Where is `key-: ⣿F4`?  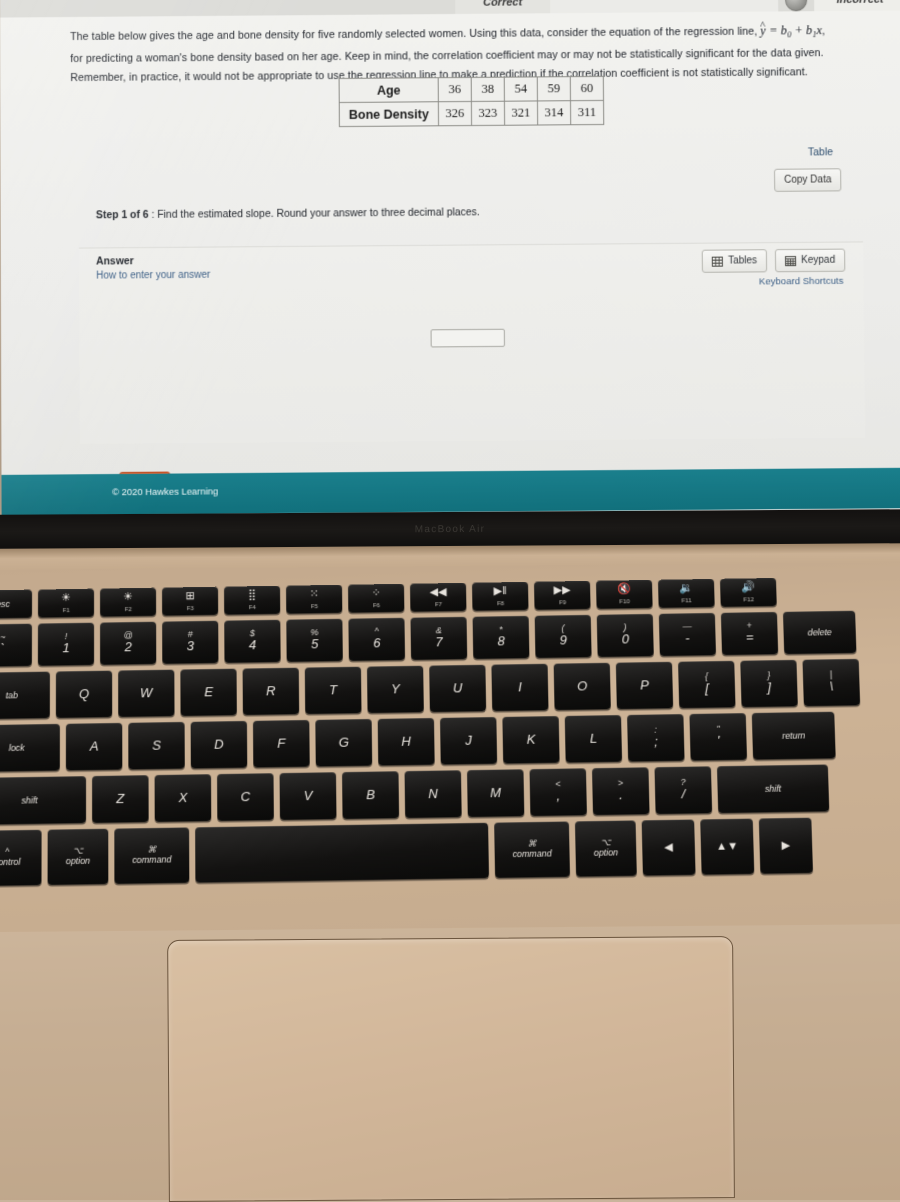
key-: ⣿F4 is located at coordinates (252, 600).